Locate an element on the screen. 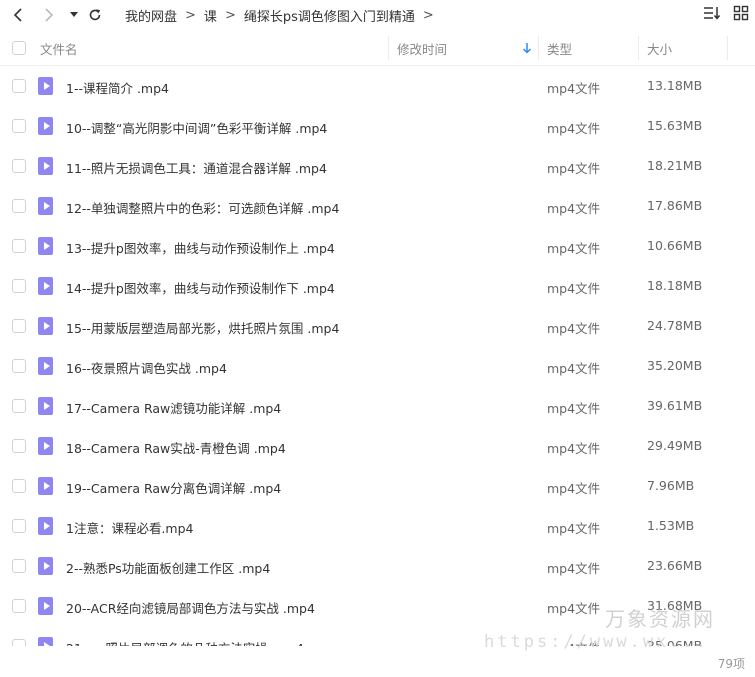 The height and width of the screenshot is (677, 755). file-size: 39.61MB is located at coordinates (675, 405).